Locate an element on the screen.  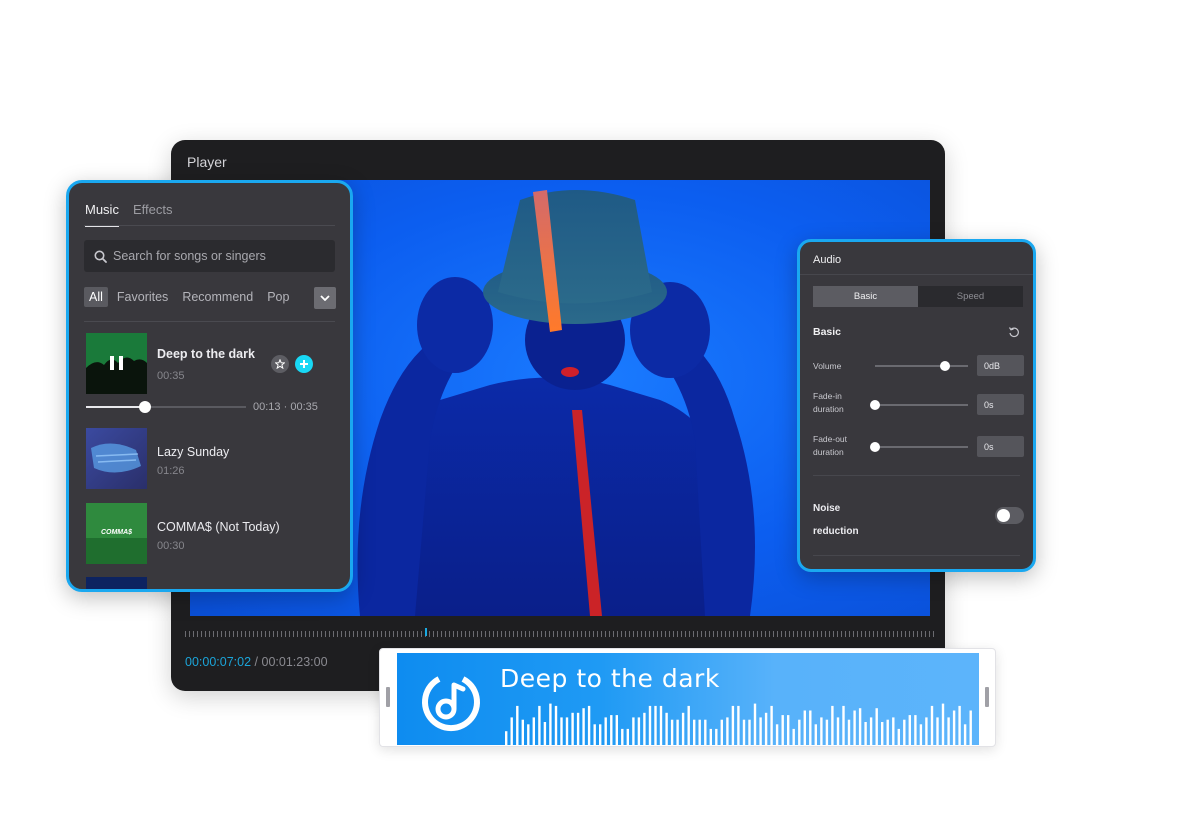
song-item: Lazy Sunday 01:26 is located at coordinates (211, 459).